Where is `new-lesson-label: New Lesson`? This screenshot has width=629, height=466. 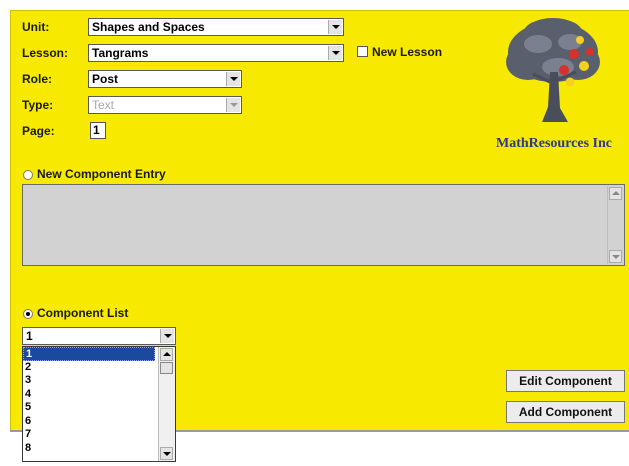 new-lesson-label: New Lesson is located at coordinates (407, 52).